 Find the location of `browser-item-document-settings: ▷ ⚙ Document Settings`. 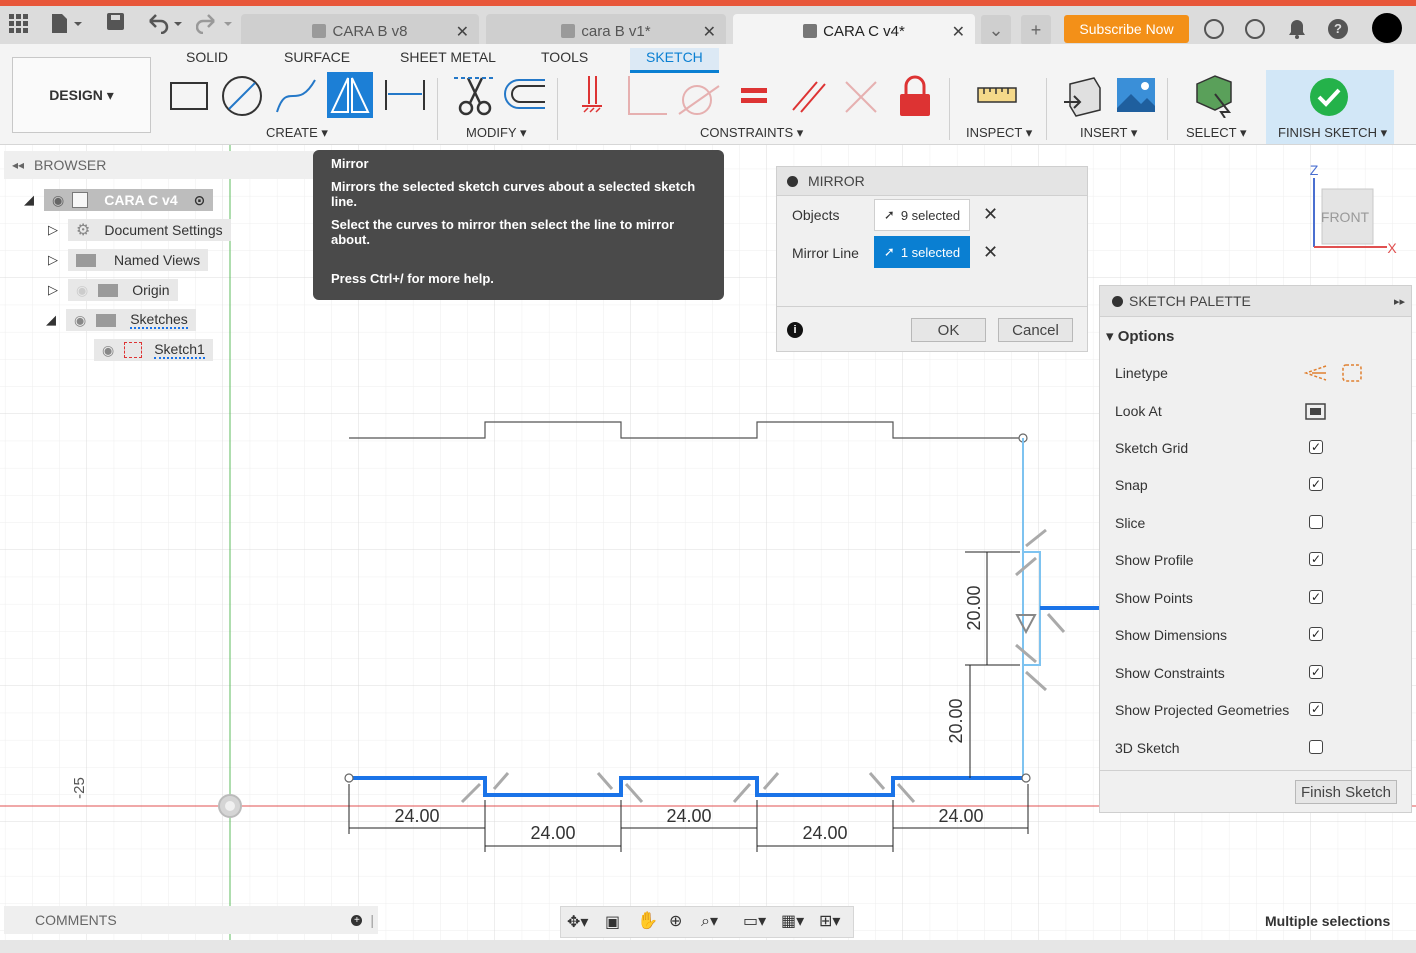

browser-item-document-settings: ▷ ⚙ Document Settings is located at coordinates (139, 230).